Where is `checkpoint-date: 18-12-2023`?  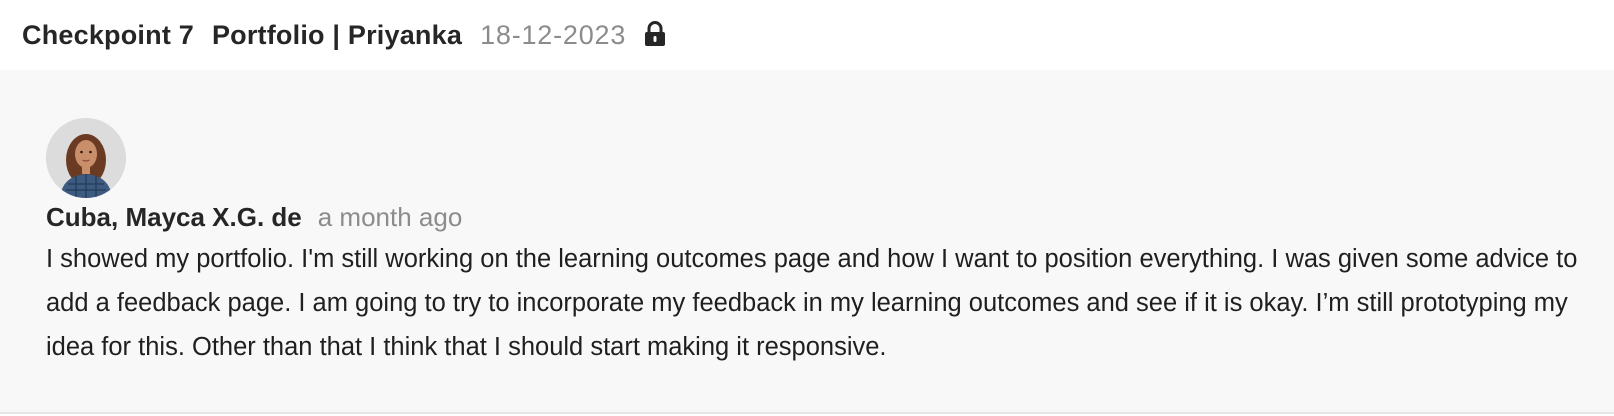
checkpoint-date: 18-12-2023 is located at coordinates (553, 34).